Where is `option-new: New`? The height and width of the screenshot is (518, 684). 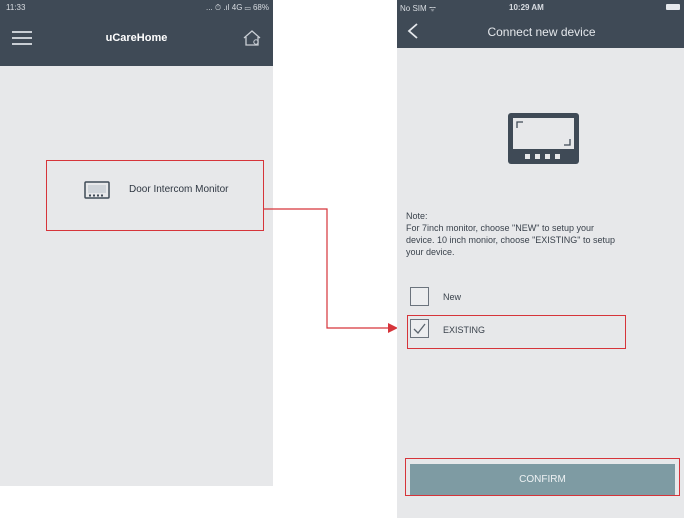 option-new: New is located at coordinates (470, 297).